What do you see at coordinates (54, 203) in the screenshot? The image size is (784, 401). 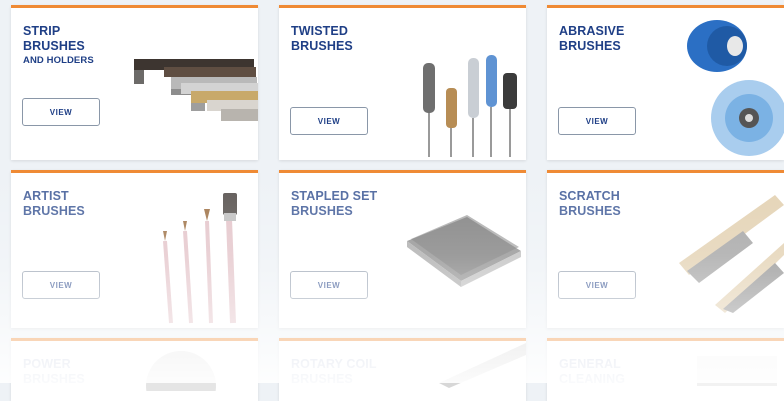 I see `card-title: ARTIST BRUSHES` at bounding box center [54, 203].